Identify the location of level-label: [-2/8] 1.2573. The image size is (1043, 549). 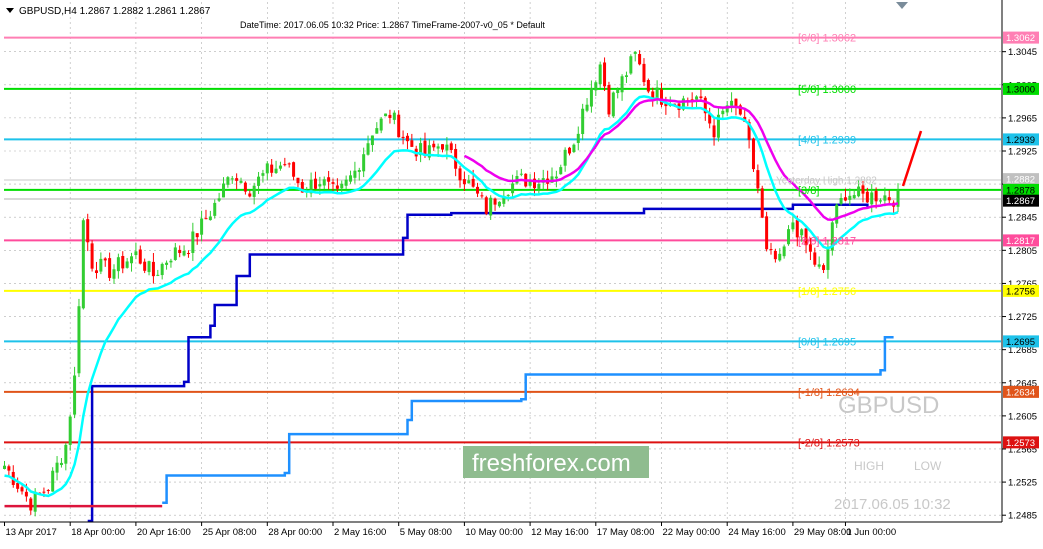
(829, 443).